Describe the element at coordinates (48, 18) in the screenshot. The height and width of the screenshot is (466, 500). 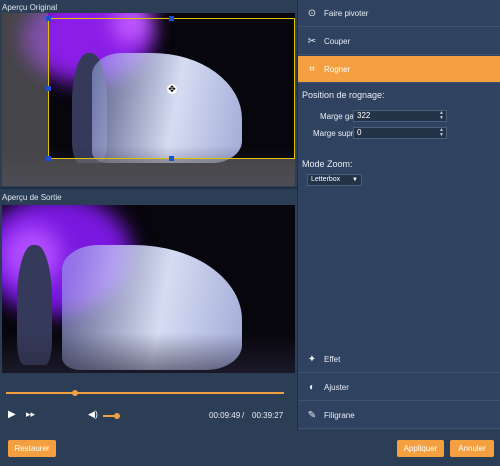
I see `crop-handle-top-left` at that location.